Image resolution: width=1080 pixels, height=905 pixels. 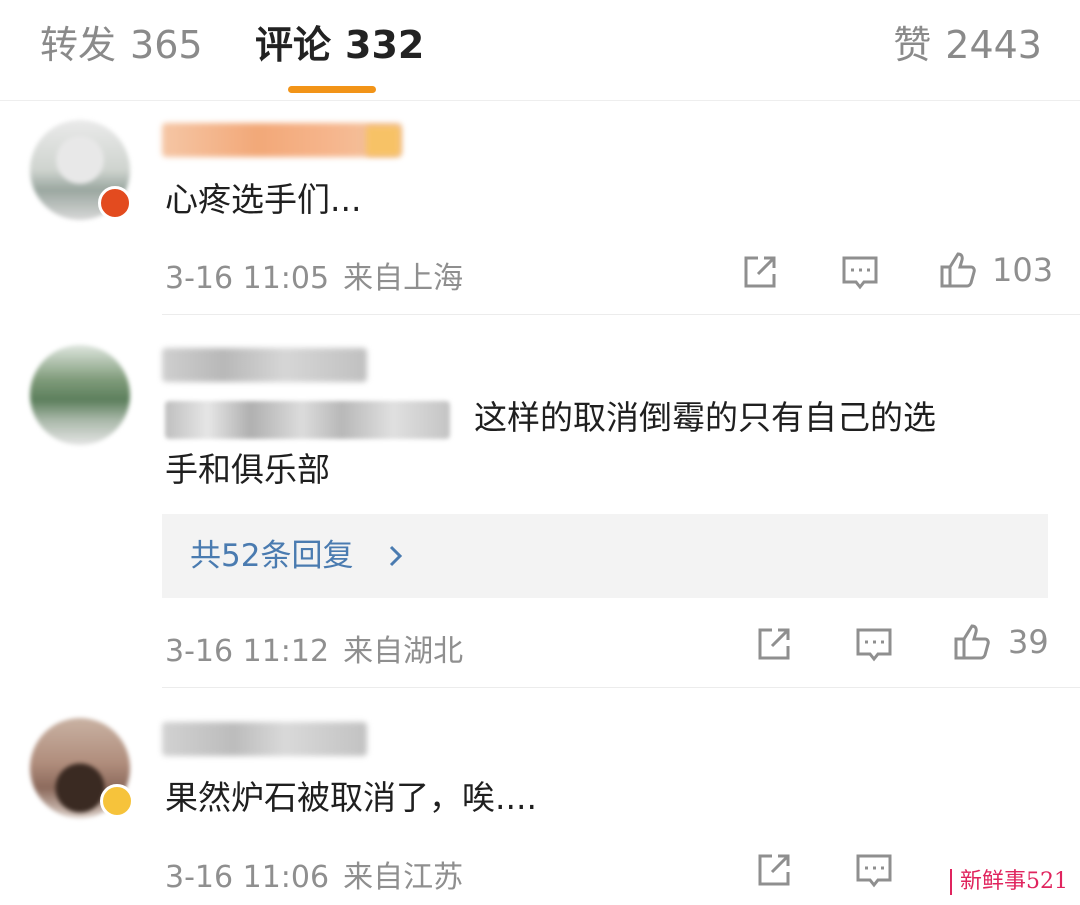 I want to click on comment-location: 来自湖北, so click(x=403, y=651).